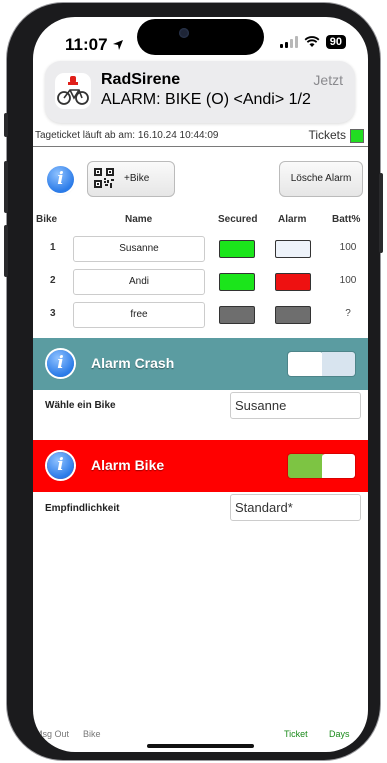 The height and width of the screenshot is (763, 387). I want to click on camera-icon, so click(184, 33).